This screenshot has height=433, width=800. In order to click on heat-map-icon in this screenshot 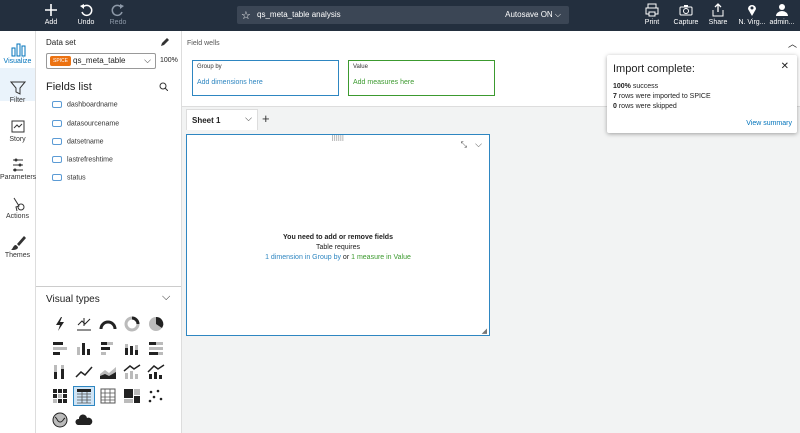, I will do `click(60, 396)`.